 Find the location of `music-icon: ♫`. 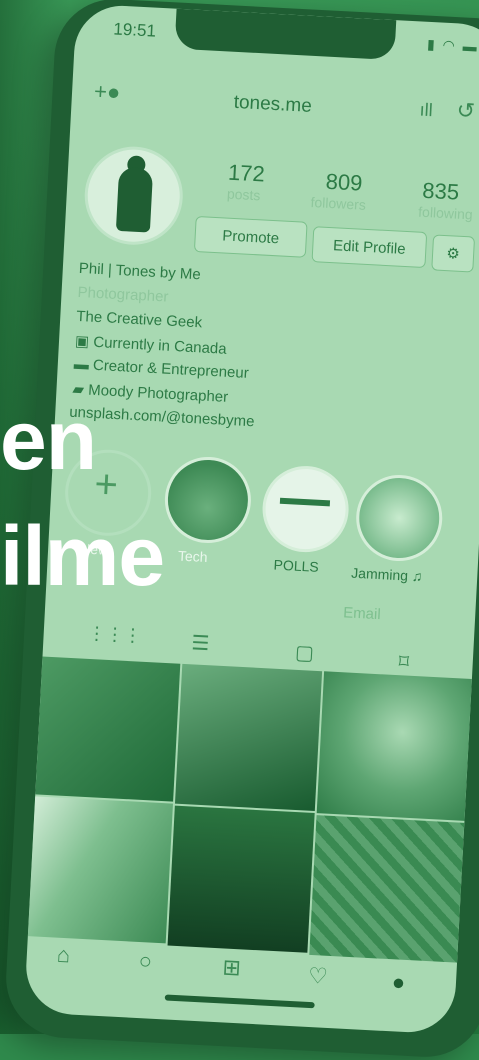

music-icon: ♫ is located at coordinates (417, 576).